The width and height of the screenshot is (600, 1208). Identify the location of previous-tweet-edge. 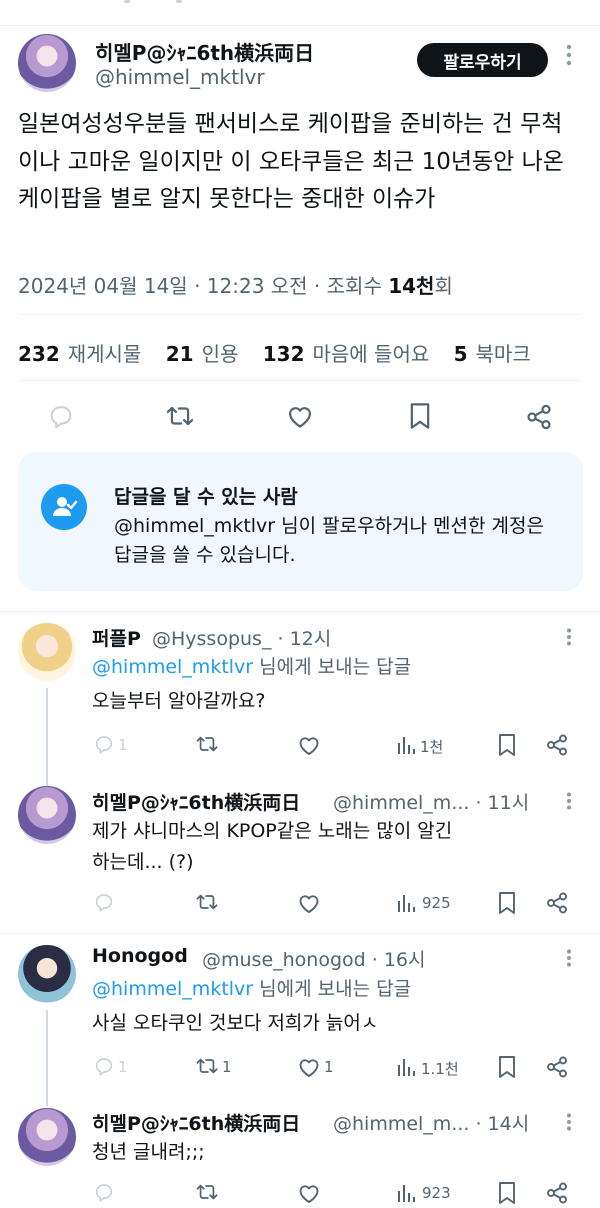
(300, 13).